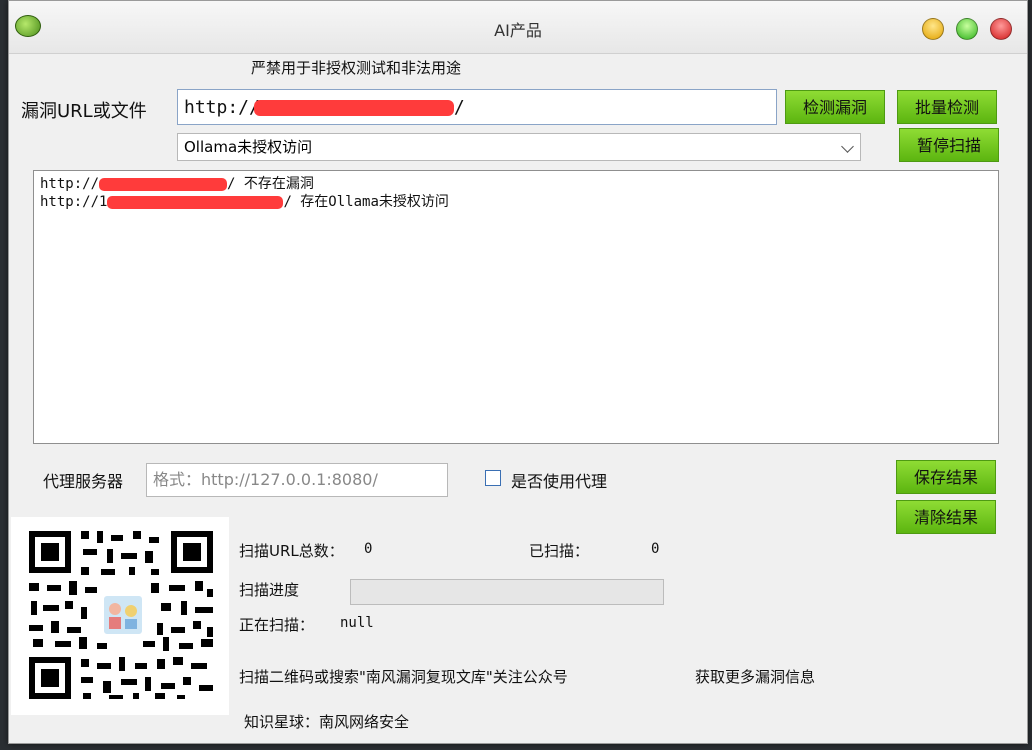 The height and width of the screenshot is (750, 1032). Describe the element at coordinates (507, 592) in the screenshot. I see `scan-progress-bar` at that location.